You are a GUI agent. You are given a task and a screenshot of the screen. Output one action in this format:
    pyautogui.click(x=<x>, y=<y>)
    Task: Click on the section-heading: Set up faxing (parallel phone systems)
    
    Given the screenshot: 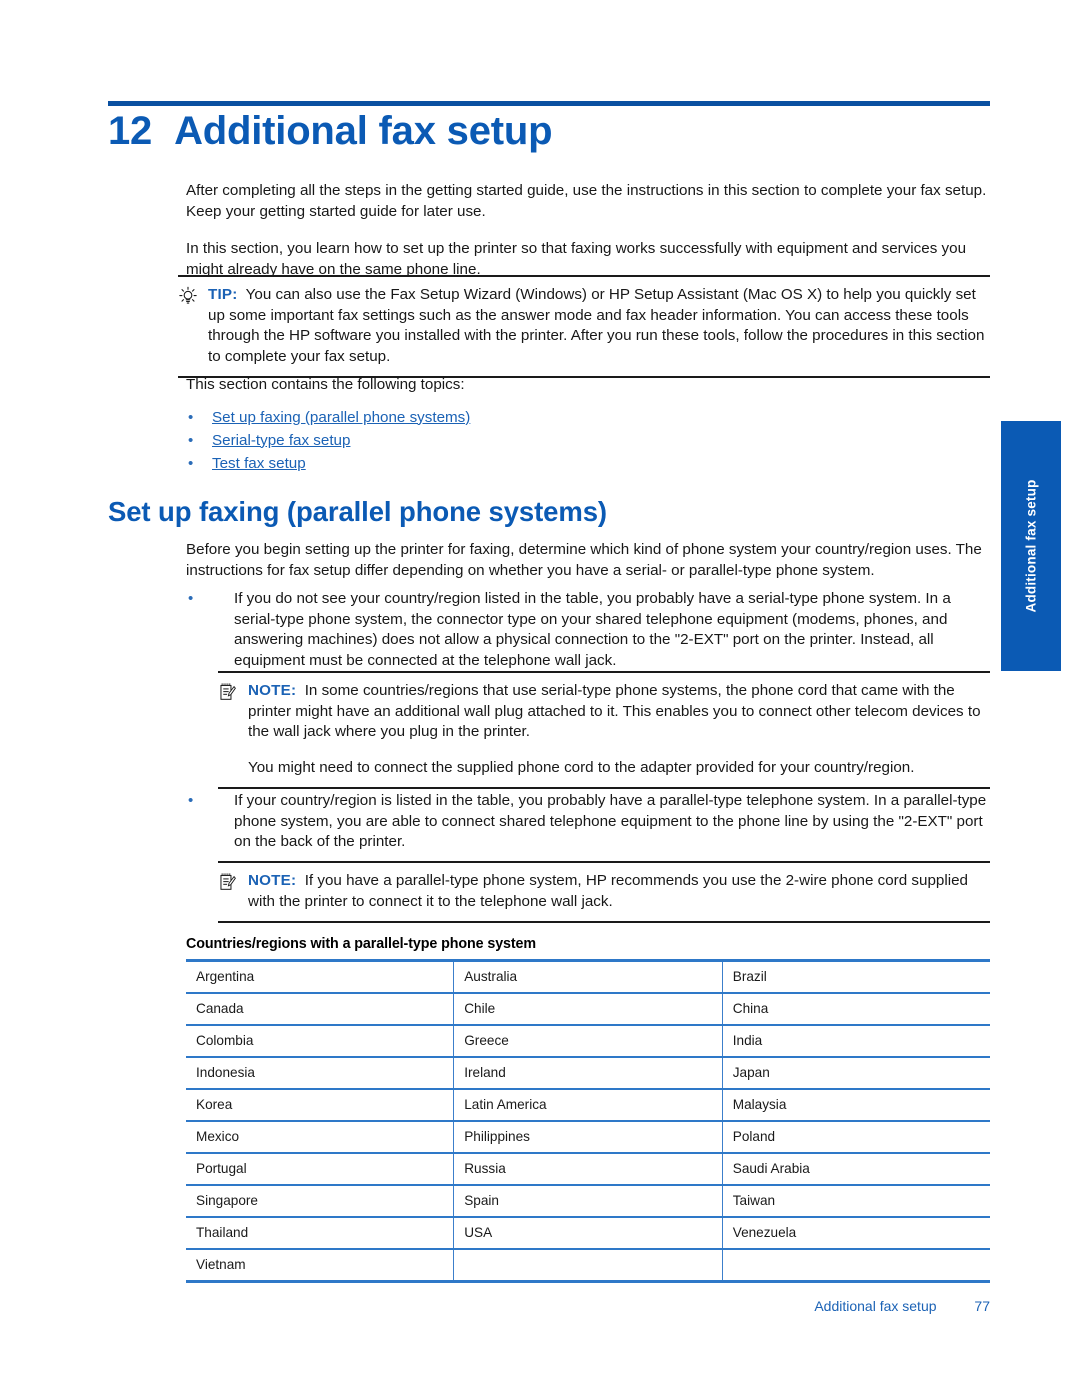 What is the action you would take?
    pyautogui.click(x=357, y=511)
    